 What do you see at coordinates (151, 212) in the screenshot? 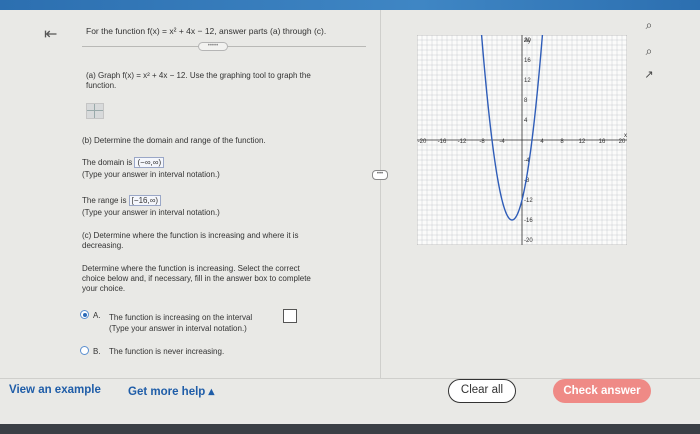
I see `range-hint: (Type your answer in interval notation.)` at bounding box center [151, 212].